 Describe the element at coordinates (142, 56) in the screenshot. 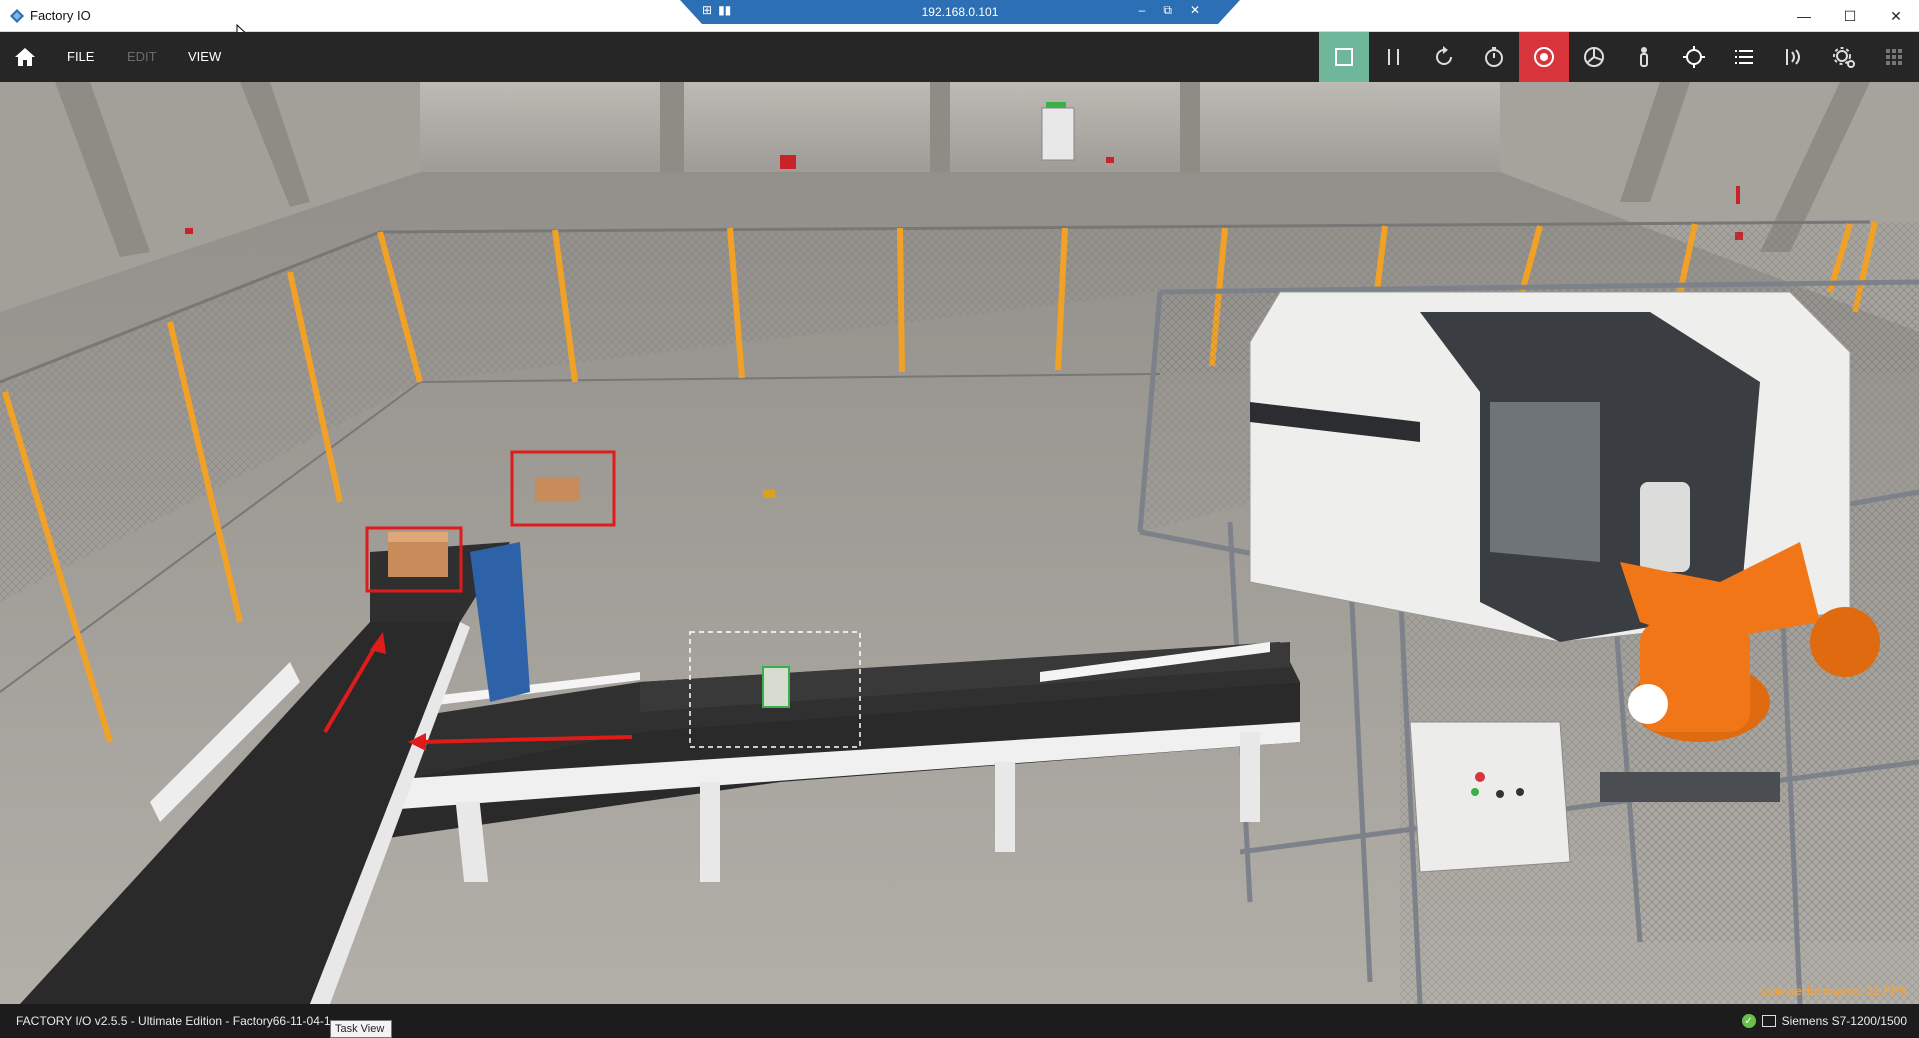

I see `menu-edit: EDIT` at that location.